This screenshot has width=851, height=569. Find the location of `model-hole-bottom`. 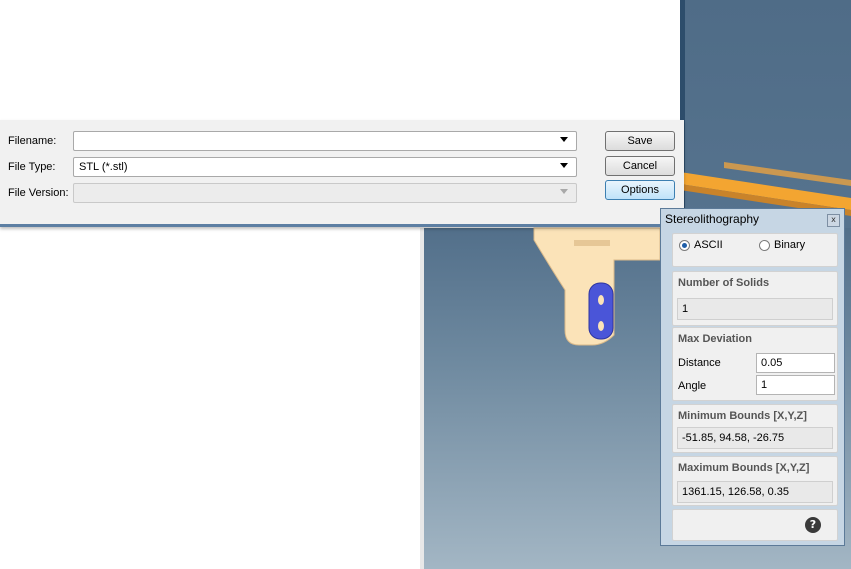

model-hole-bottom is located at coordinates (601, 326).